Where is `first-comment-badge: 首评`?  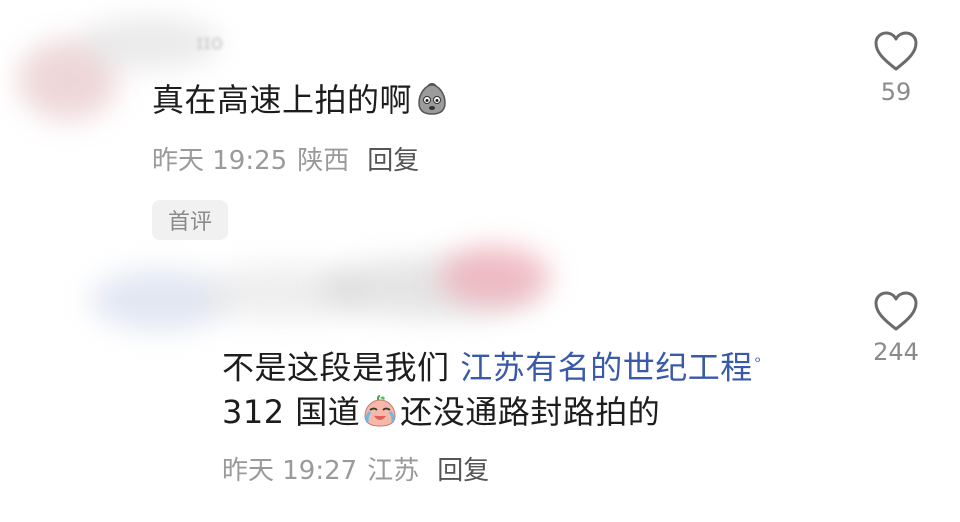
first-comment-badge: 首评 is located at coordinates (190, 220).